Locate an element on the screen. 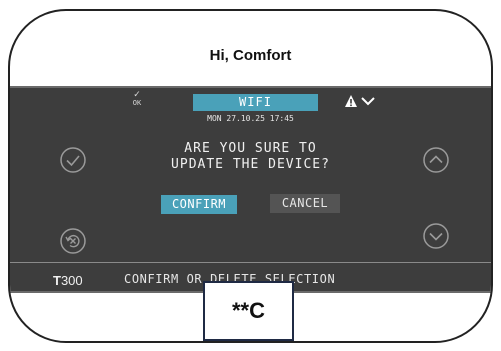  chevron-up-circle-icon is located at coordinates (436, 160).